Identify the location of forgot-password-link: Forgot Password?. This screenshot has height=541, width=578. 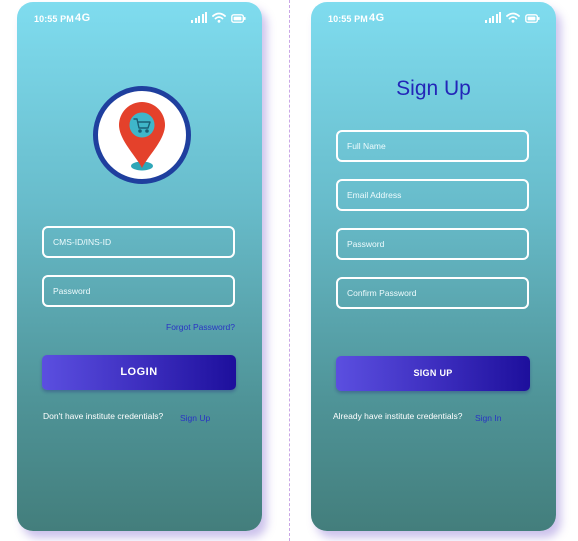
(200, 327).